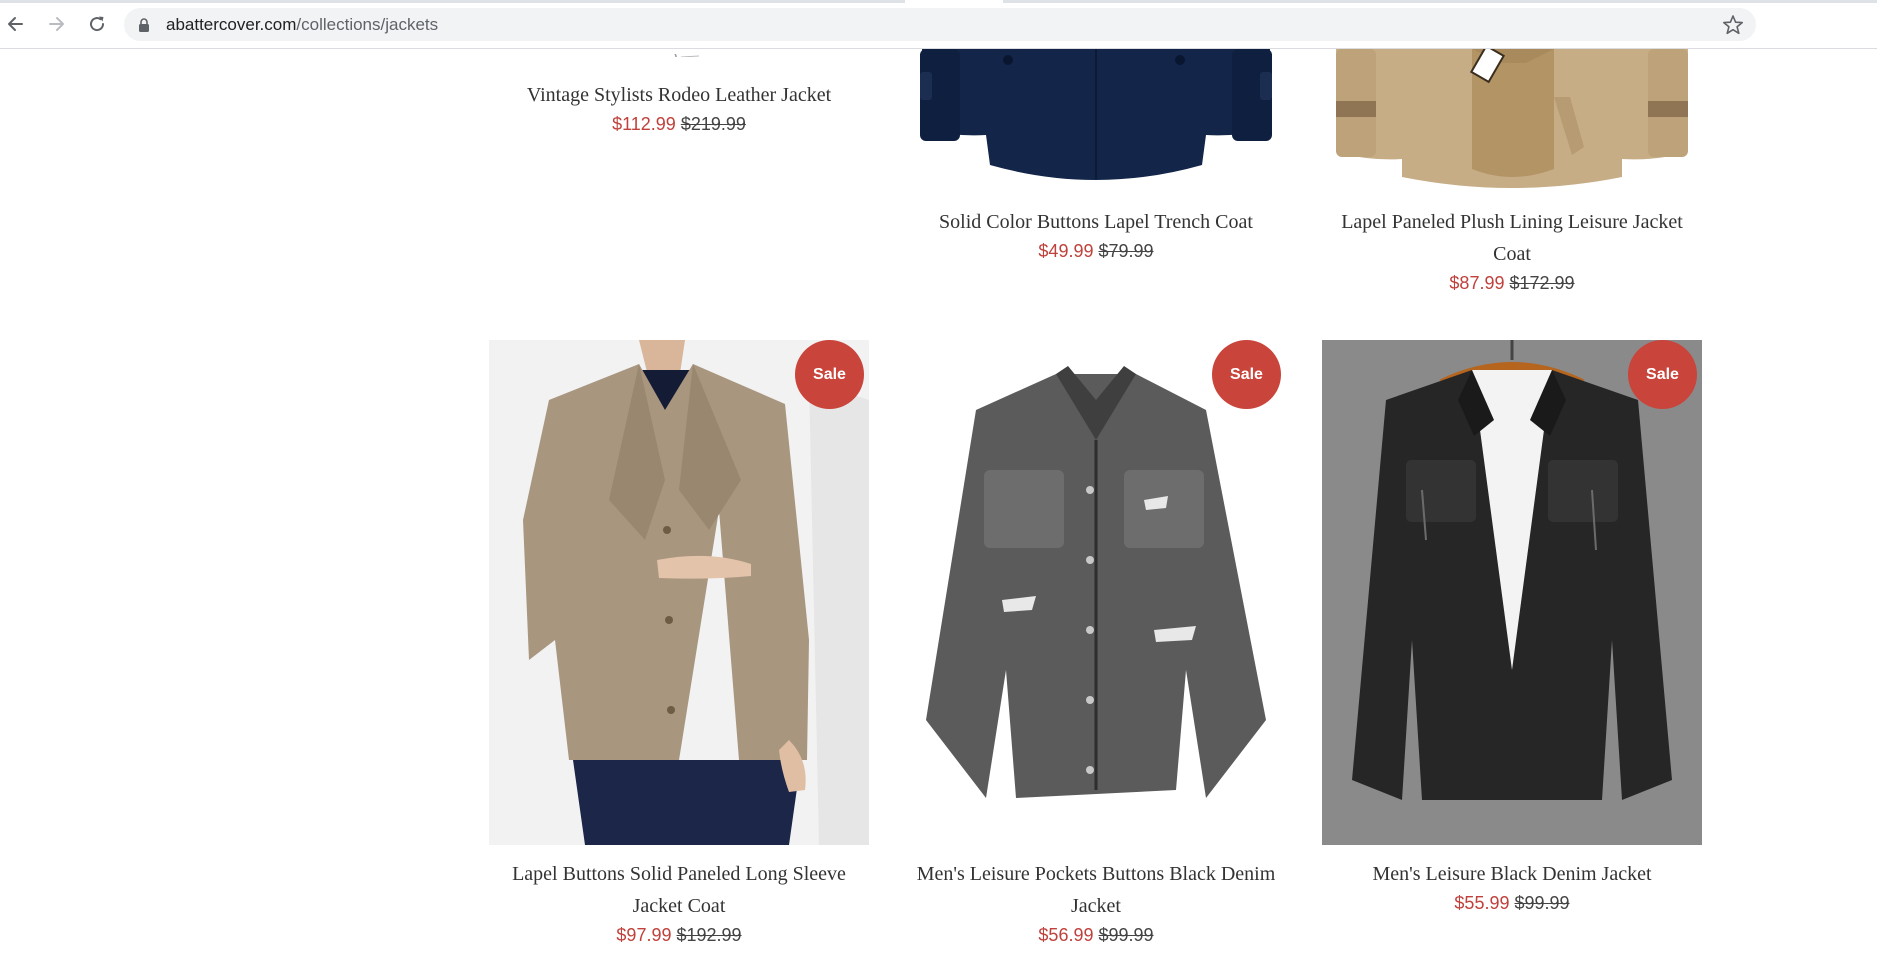 The height and width of the screenshot is (958, 1877). What do you see at coordinates (1542, 283) in the screenshot?
I see `original-price: $172.99` at bounding box center [1542, 283].